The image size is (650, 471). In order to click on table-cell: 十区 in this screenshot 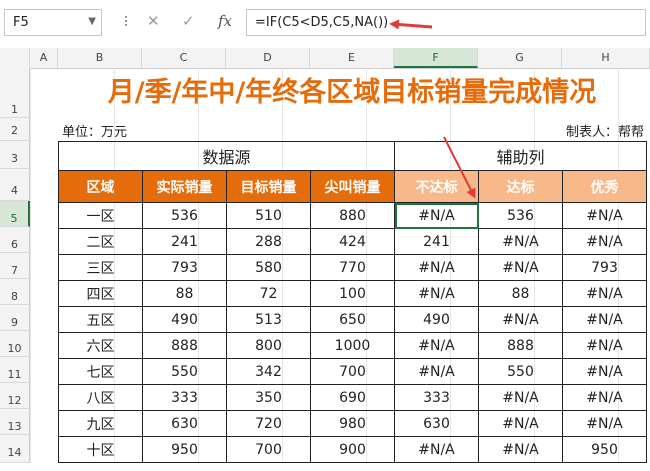, I will do `click(100, 449)`.